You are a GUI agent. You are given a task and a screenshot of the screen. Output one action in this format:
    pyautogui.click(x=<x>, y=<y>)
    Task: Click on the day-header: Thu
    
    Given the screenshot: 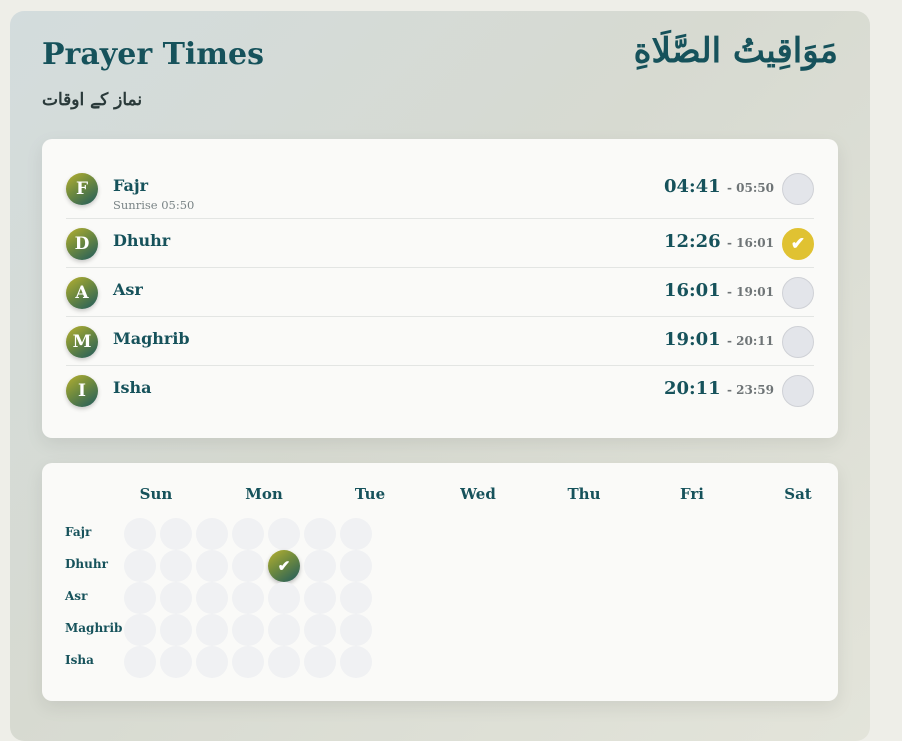 What is the action you would take?
    pyautogui.click(x=584, y=494)
    